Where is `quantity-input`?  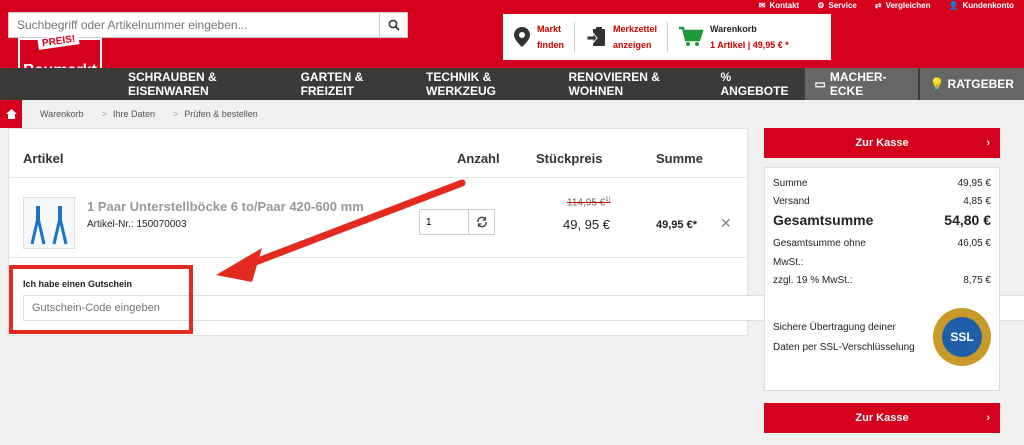 quantity-input is located at coordinates (444, 222).